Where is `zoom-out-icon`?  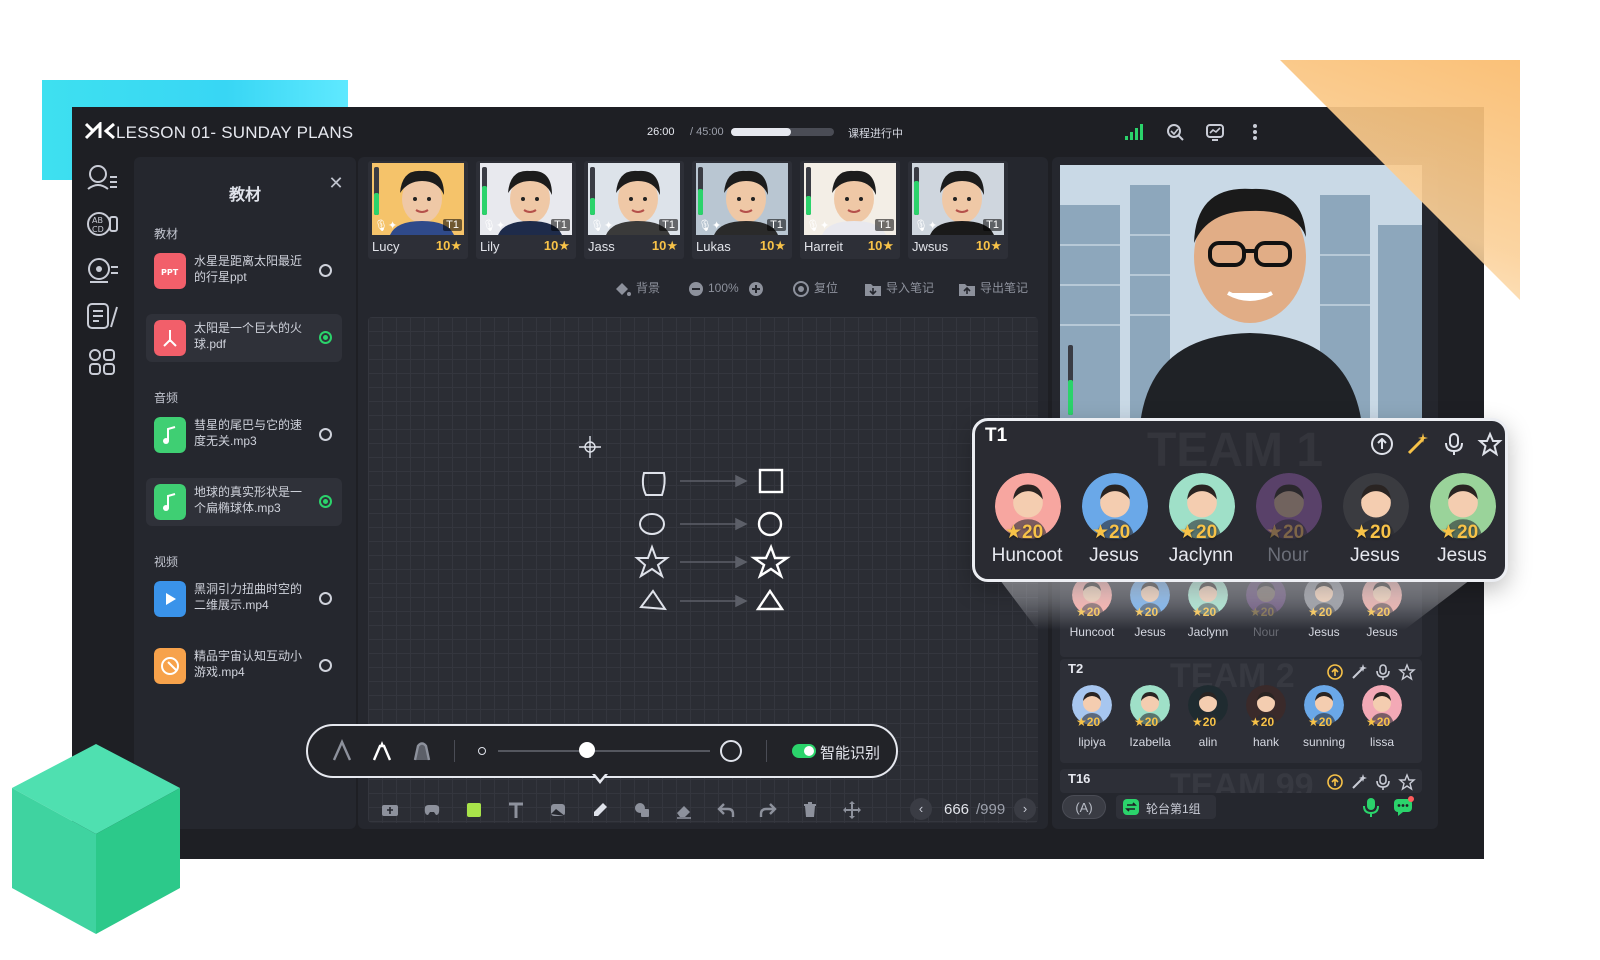 zoom-out-icon is located at coordinates (696, 289).